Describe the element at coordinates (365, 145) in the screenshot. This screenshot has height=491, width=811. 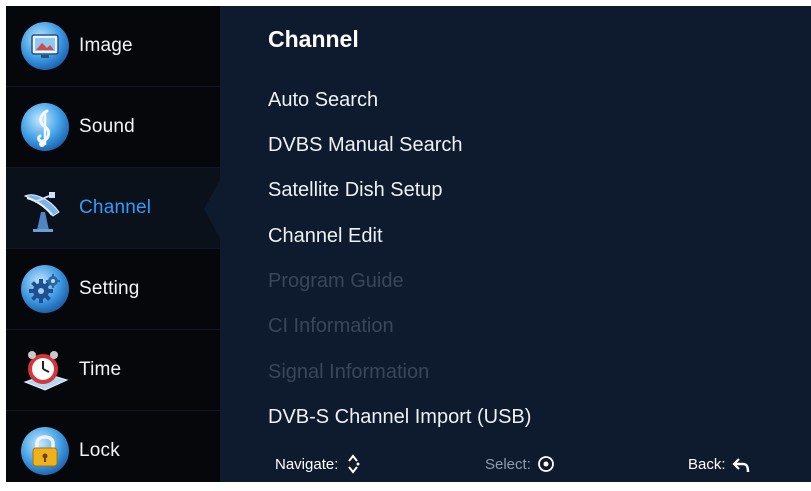
I see `menu-item-dvbs-manual-search: DVBS Manual Search` at that location.